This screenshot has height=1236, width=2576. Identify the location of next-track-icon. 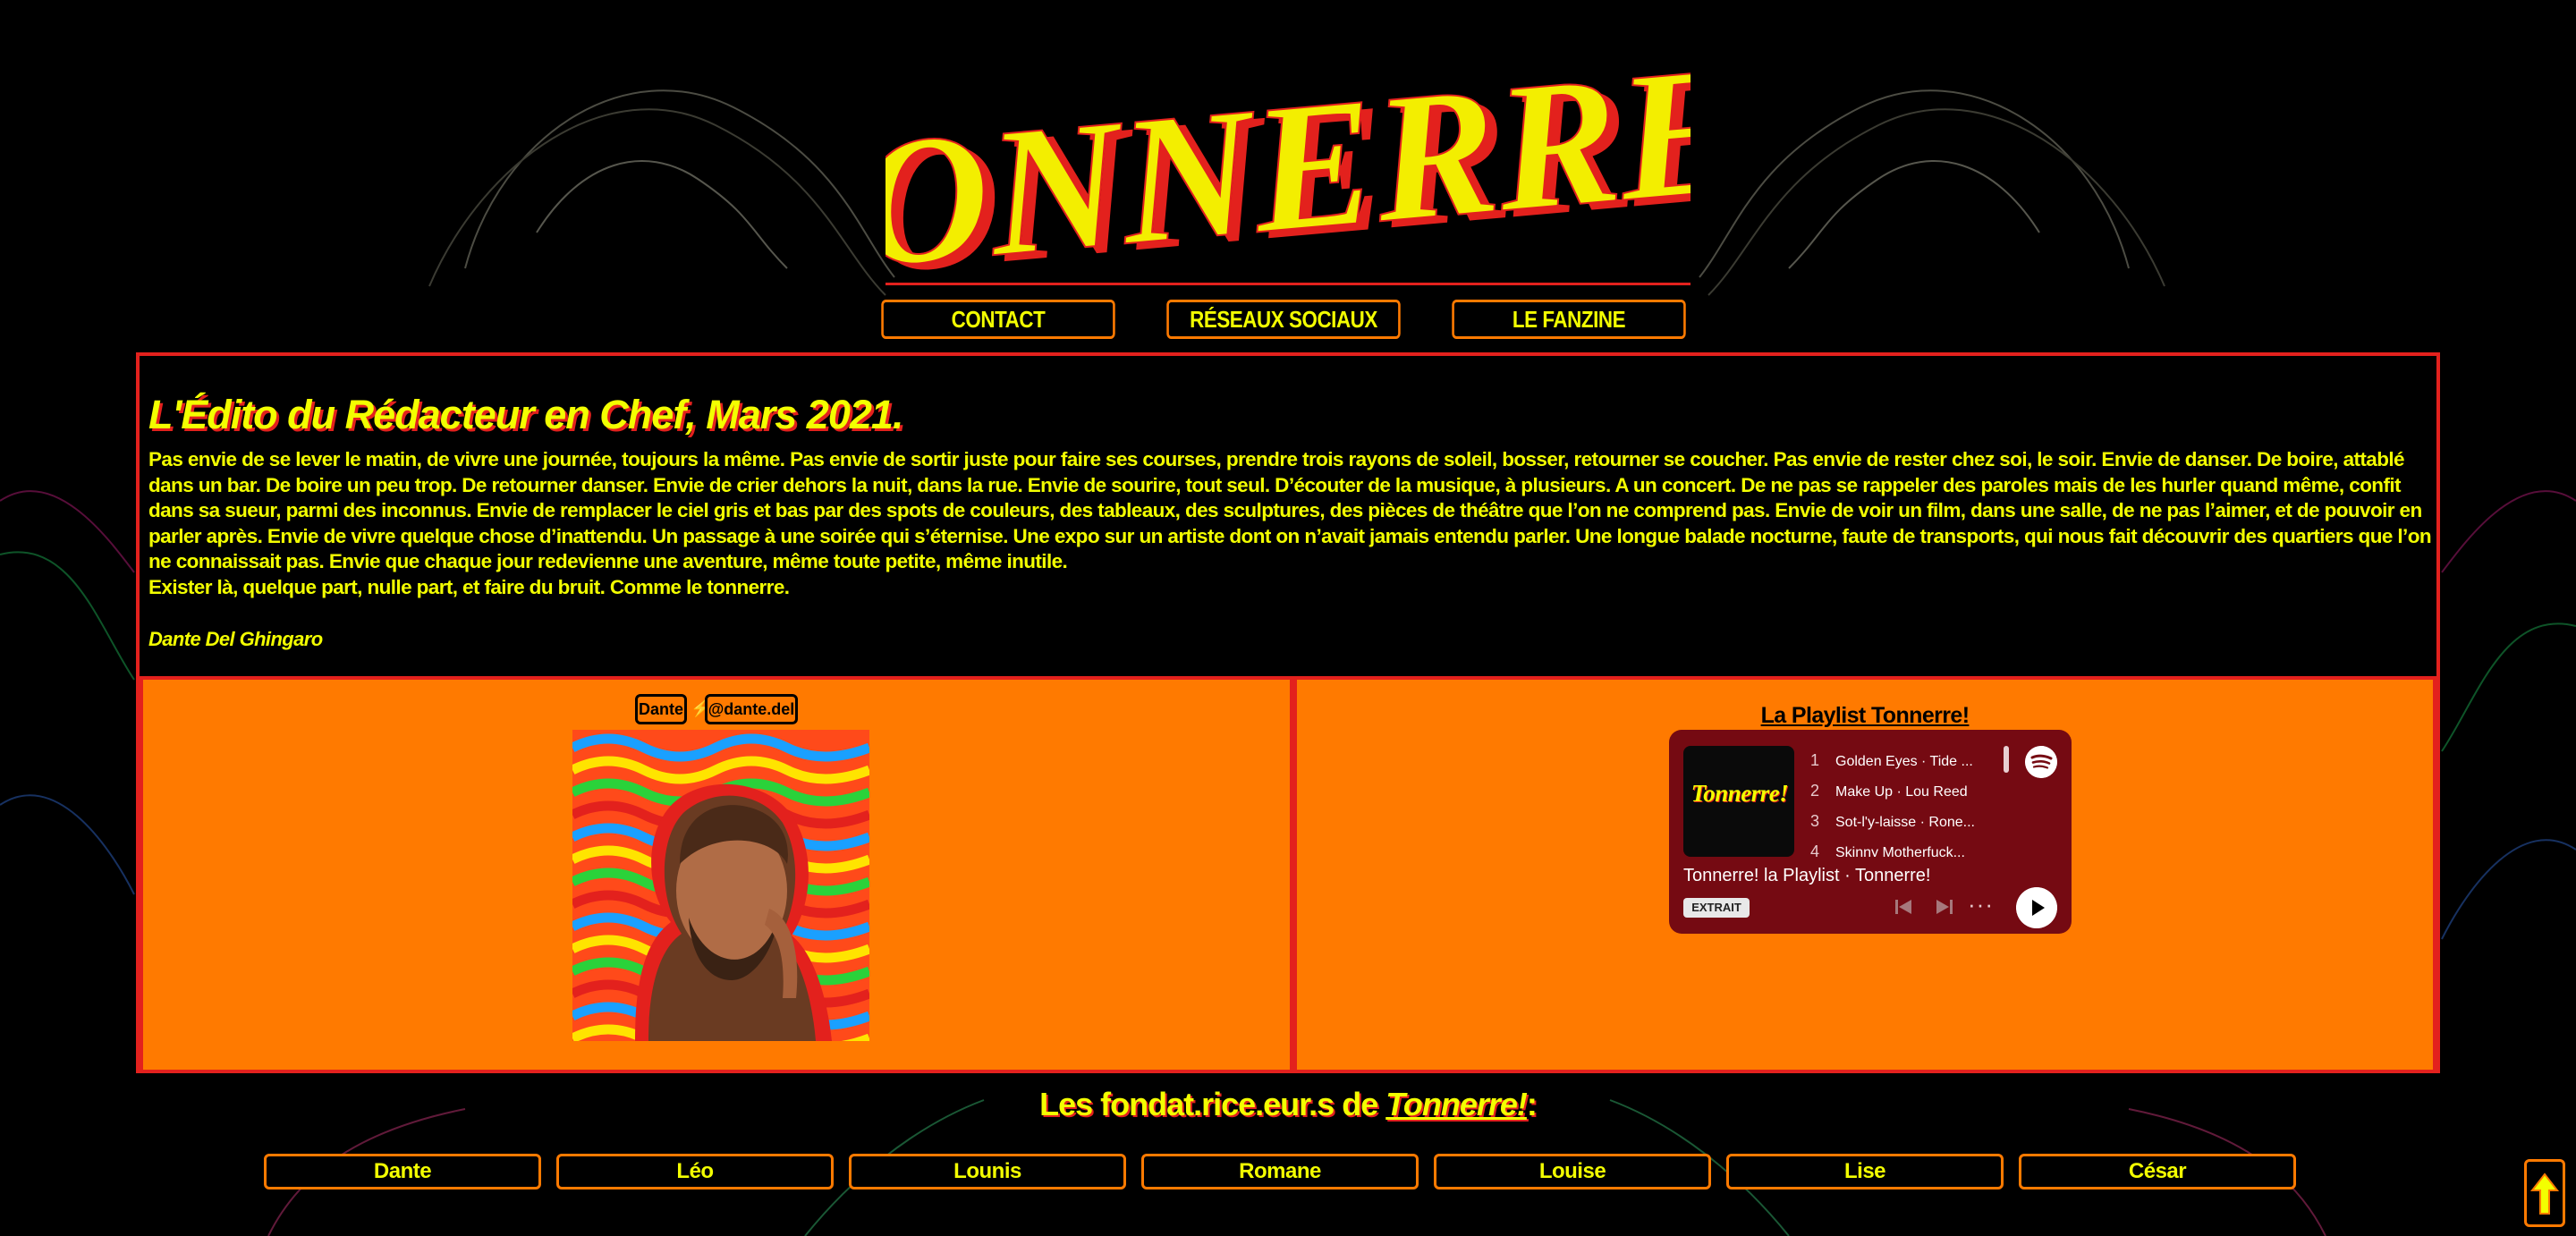
(1944, 907).